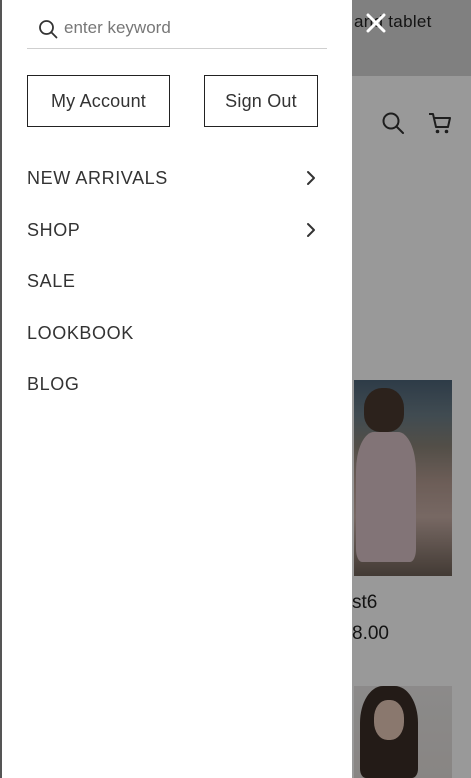 The height and width of the screenshot is (778, 471). Describe the element at coordinates (175, 179) in the screenshot. I see `menu-item-new-arrivals: NEW ARRIVALS` at that location.